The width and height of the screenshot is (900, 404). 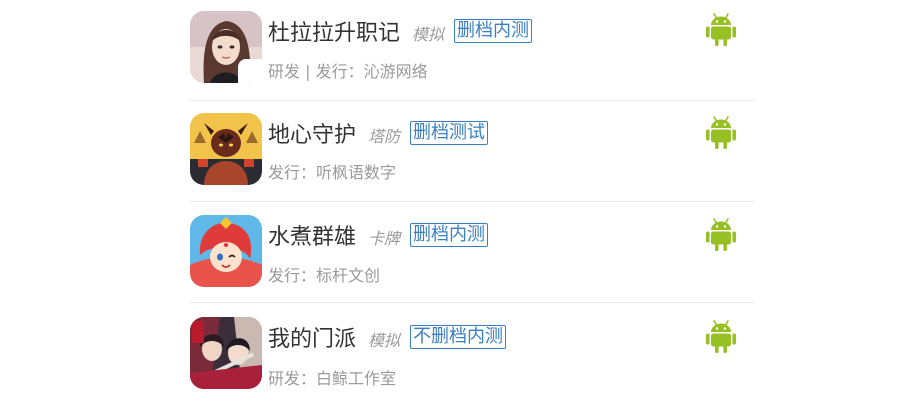 What do you see at coordinates (226, 353) in the screenshot?
I see `game-thumbnail-menpai` at bounding box center [226, 353].